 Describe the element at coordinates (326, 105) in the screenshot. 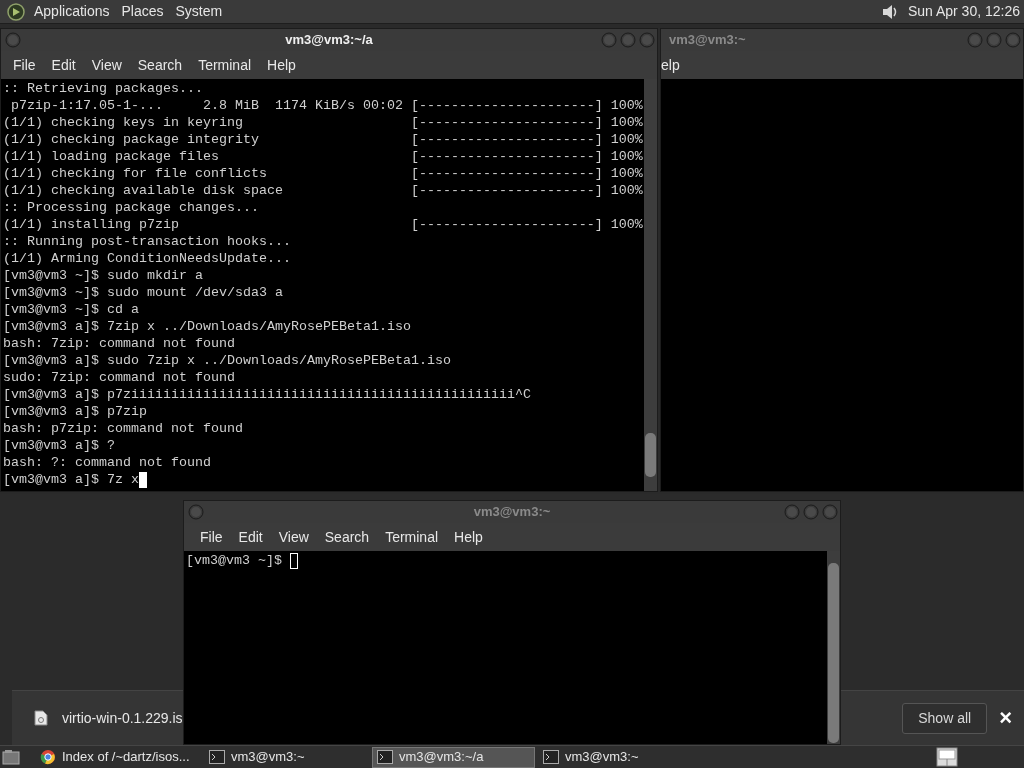

I see `terminal-line: p7zip-1:17.05-1-... 2.8 MiB 1174 KiB/s 00:02 [----------------------] 100%` at that location.